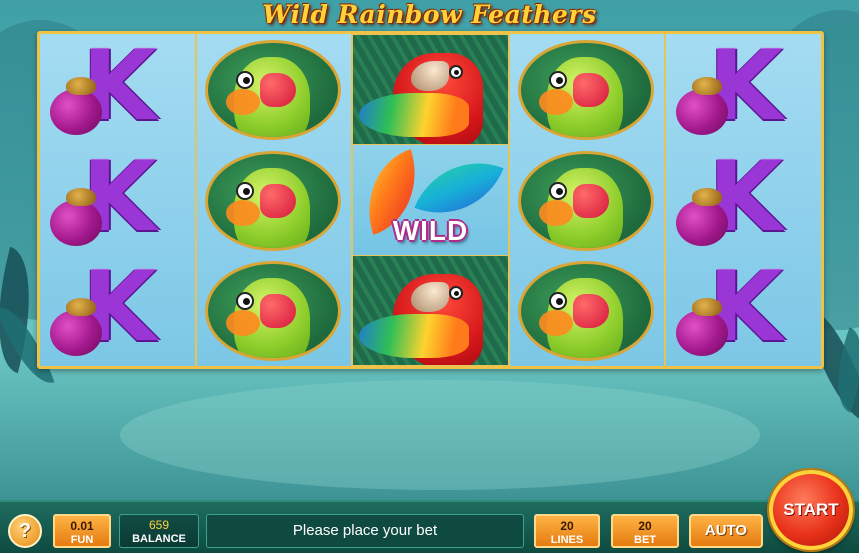 The height and width of the screenshot is (553, 859). I want to click on lines-label: LINES, so click(567, 540).